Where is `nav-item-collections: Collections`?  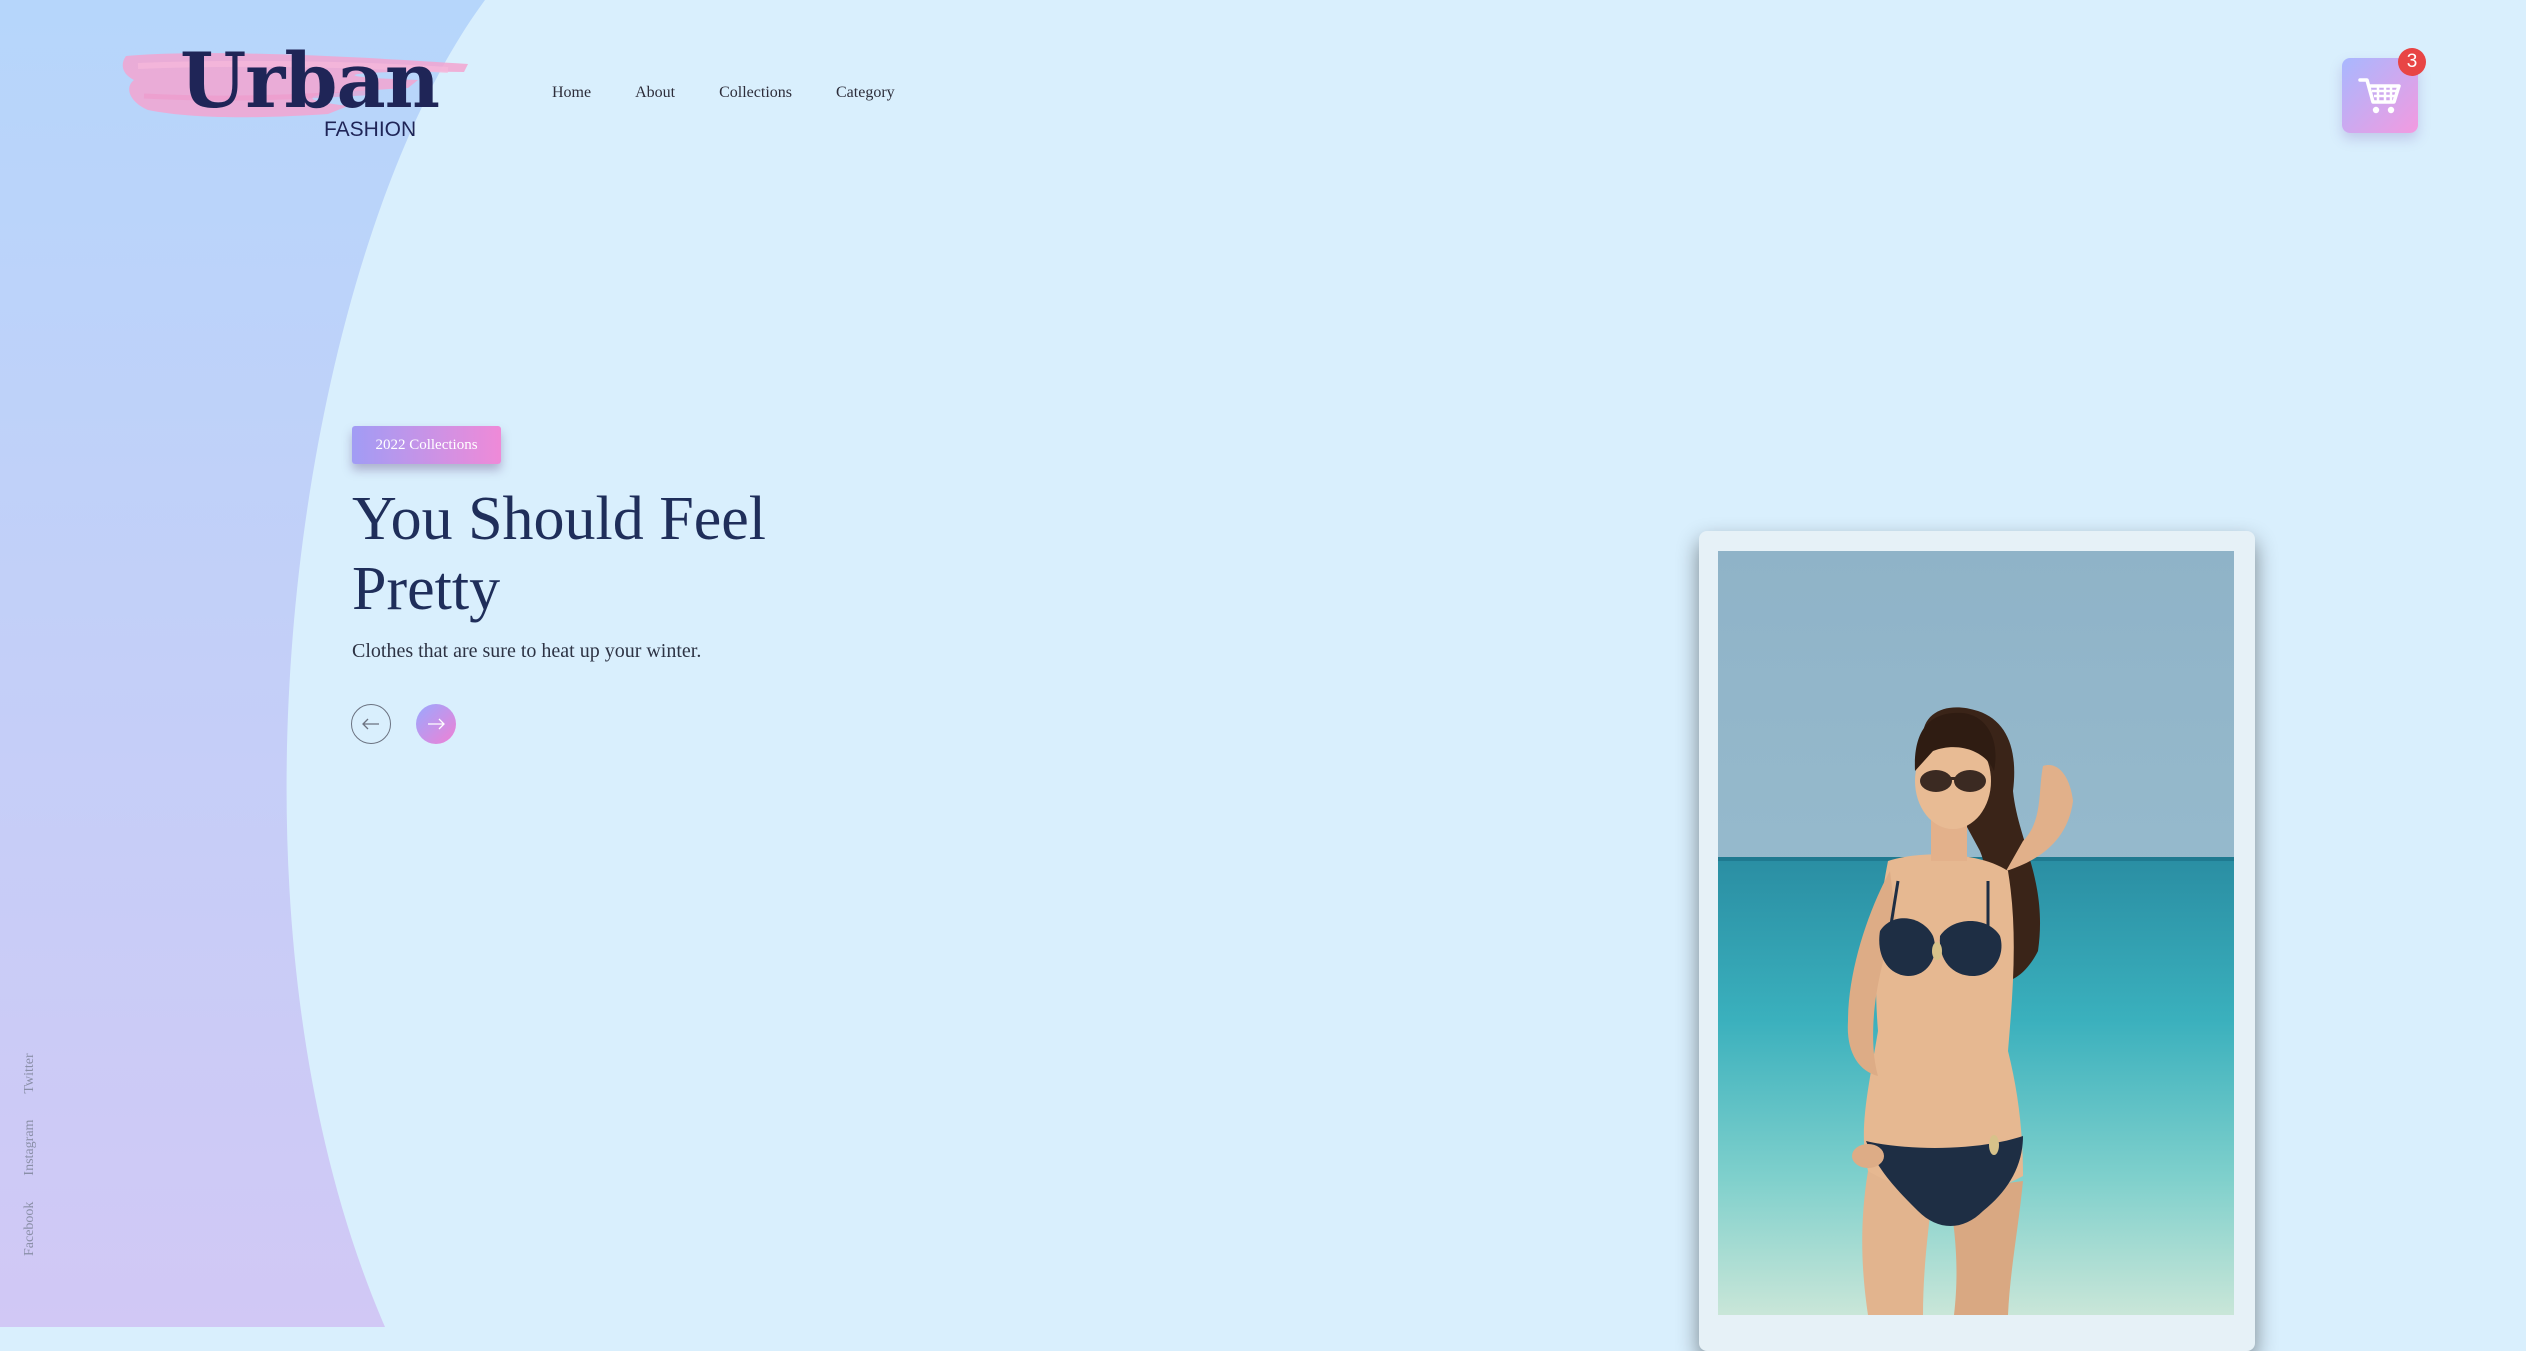
nav-item-collections: Collections is located at coordinates (755, 93).